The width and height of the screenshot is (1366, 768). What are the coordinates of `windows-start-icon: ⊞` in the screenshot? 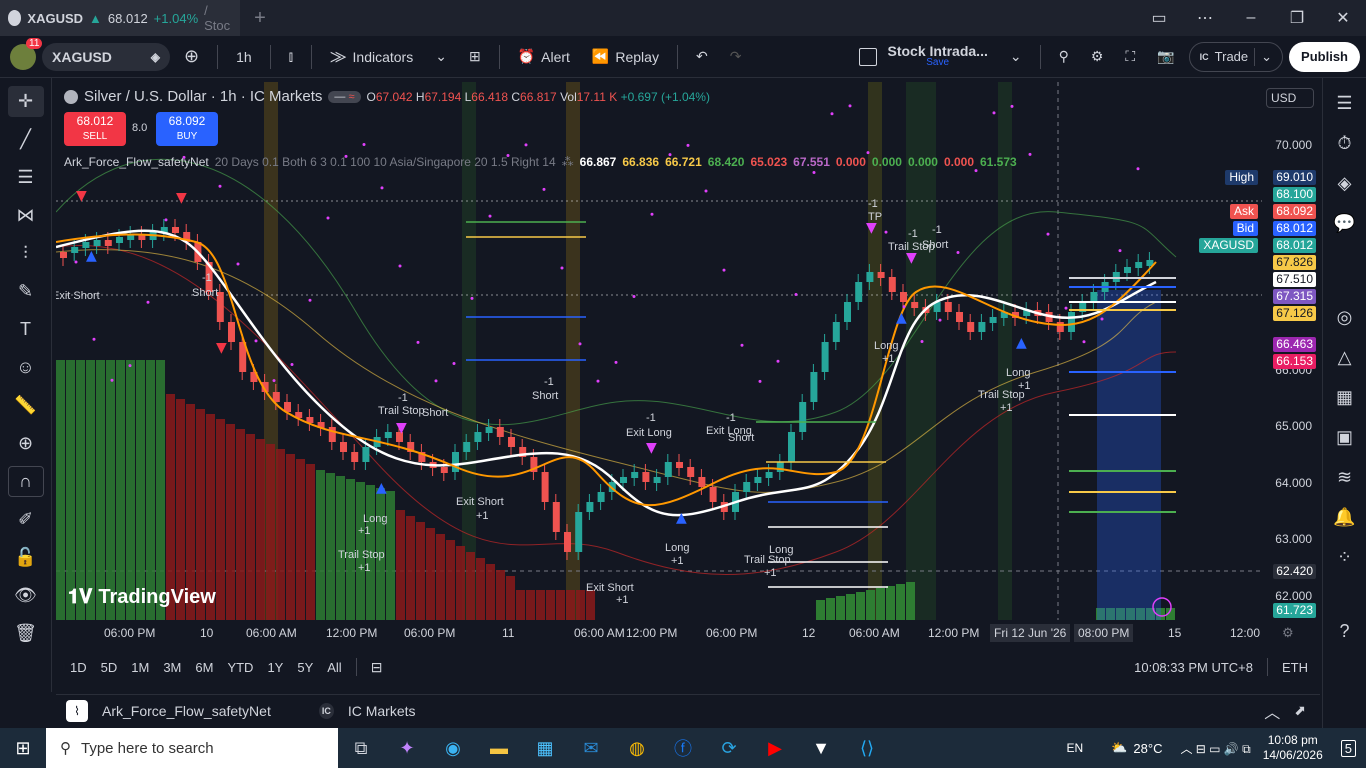 It's located at (23, 748).